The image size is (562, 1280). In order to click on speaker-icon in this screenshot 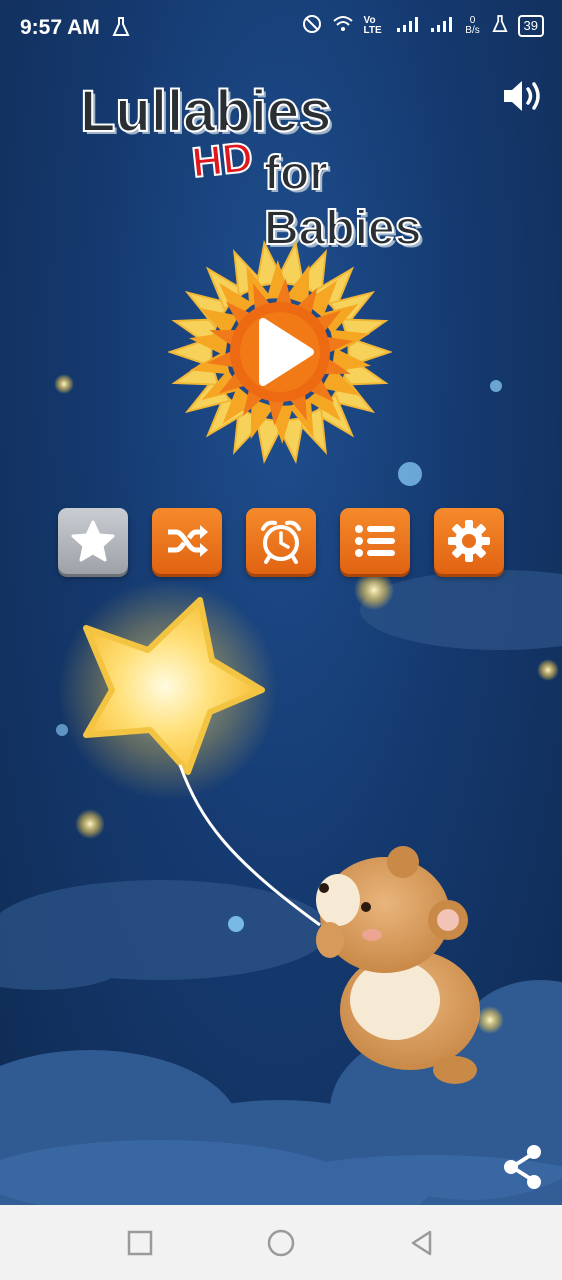, I will do `click(522, 96)`.